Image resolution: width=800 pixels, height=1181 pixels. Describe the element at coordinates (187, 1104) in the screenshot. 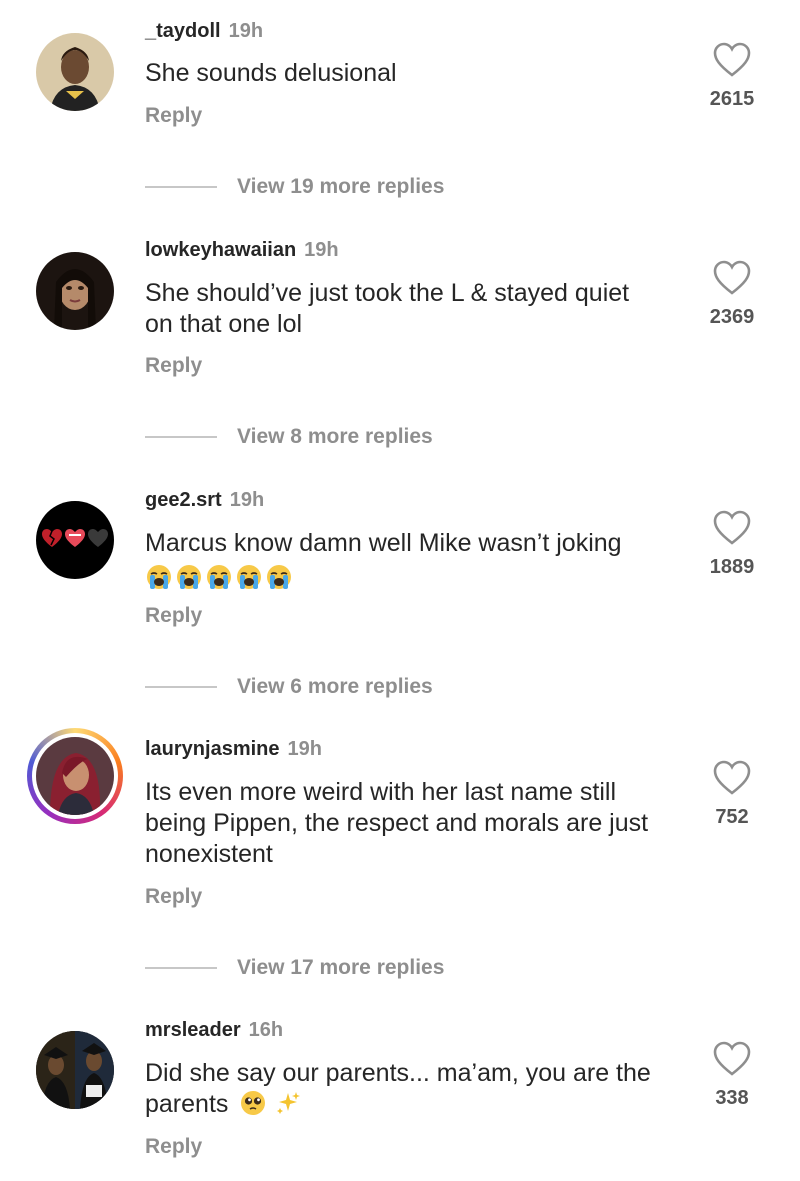

I see `comment-line: parents` at that location.